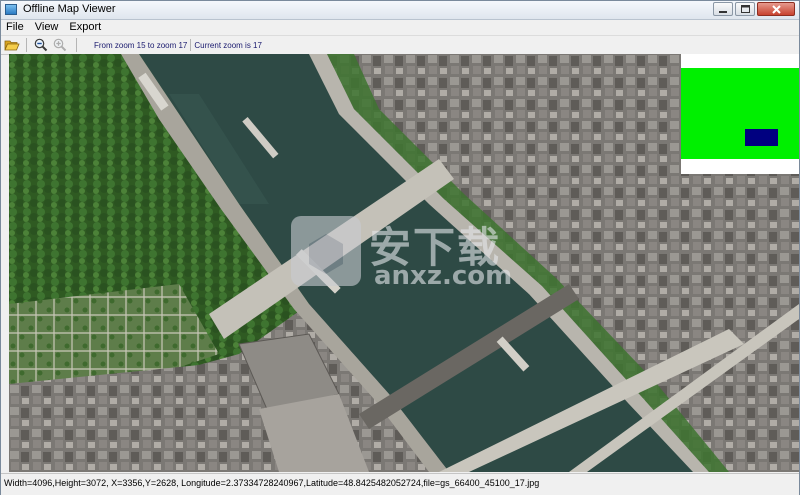 This screenshot has height=495, width=800. What do you see at coordinates (326, 251) in the screenshot?
I see `watermark-logo` at bounding box center [326, 251].